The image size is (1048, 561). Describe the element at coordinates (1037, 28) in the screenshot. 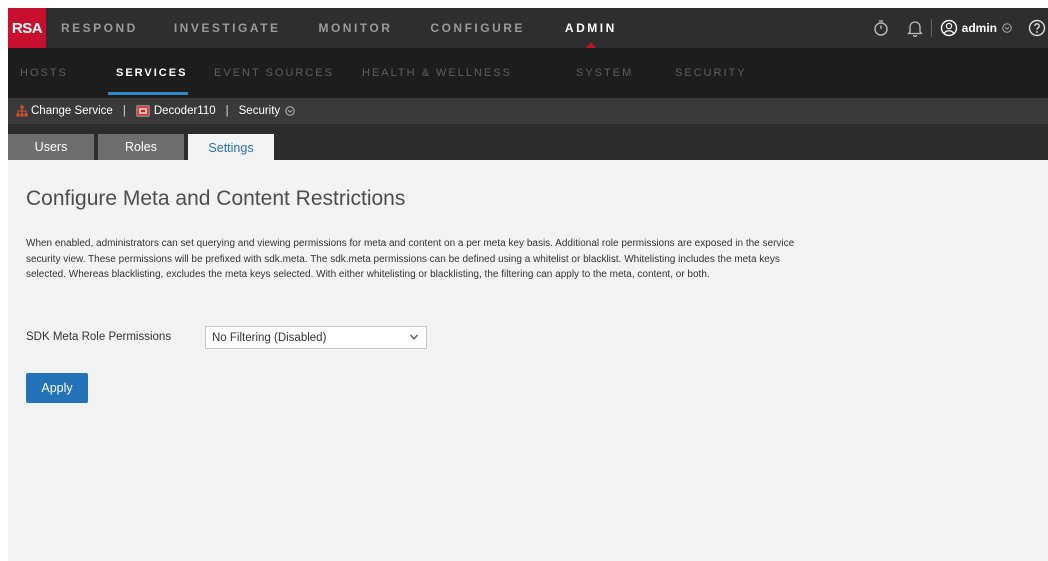

I see `help-icon` at that location.